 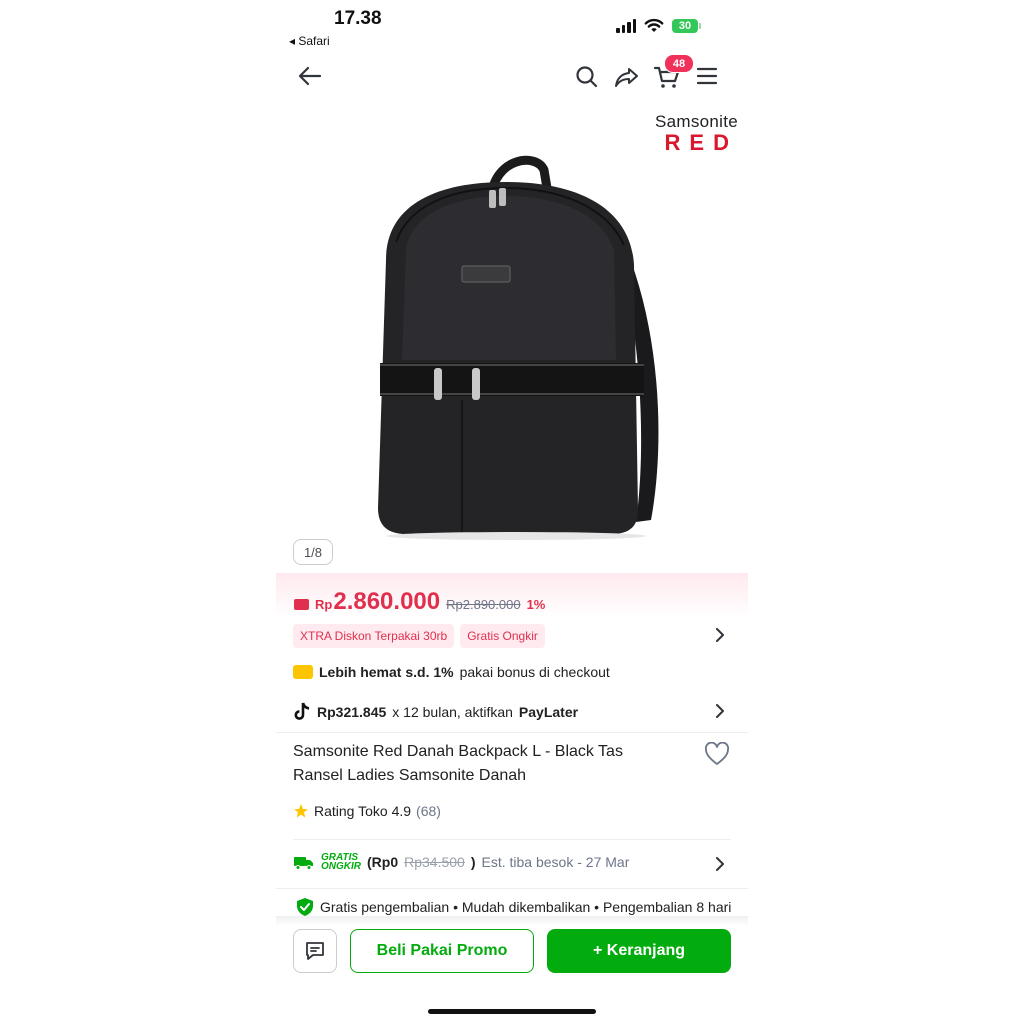 What do you see at coordinates (301, 811) in the screenshot?
I see `star-icon` at bounding box center [301, 811].